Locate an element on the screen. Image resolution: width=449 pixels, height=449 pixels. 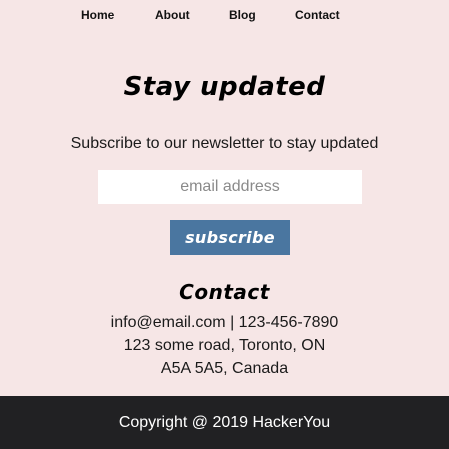
footer: Copyright @ 2019 HackerYou is located at coordinates (224, 422).